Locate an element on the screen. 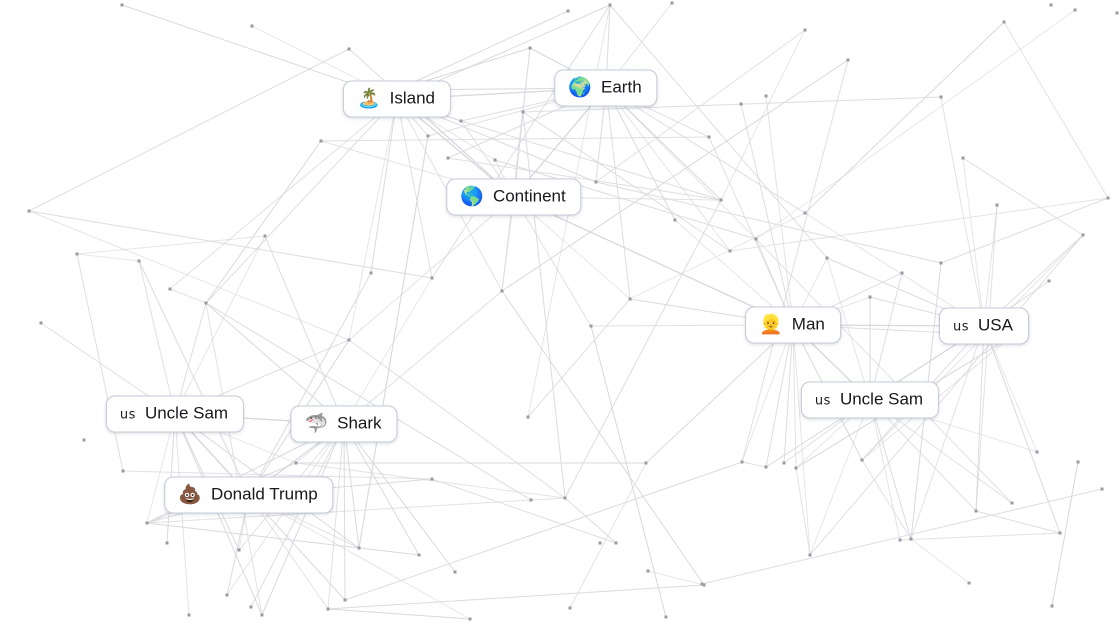  node-card-man: 👱 Man is located at coordinates (793, 325).